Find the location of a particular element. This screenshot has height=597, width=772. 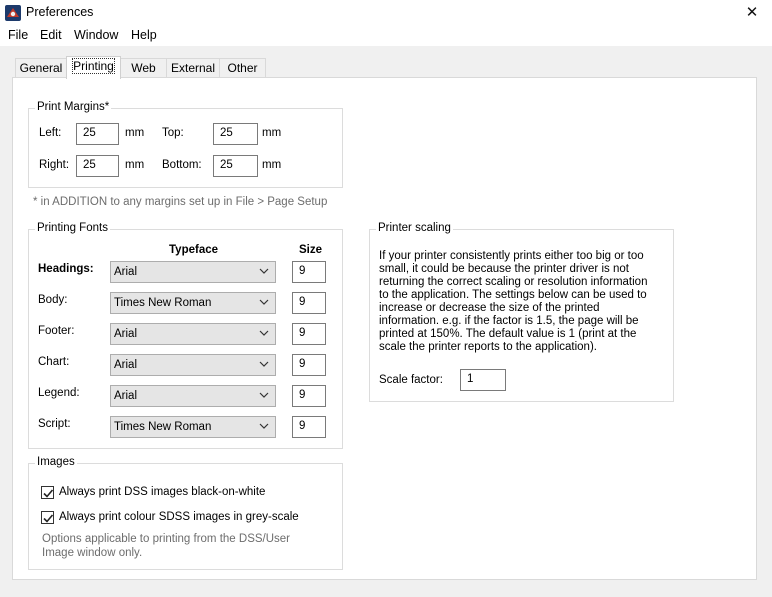

sdss-grey-scale-checkbox is located at coordinates (47, 517).